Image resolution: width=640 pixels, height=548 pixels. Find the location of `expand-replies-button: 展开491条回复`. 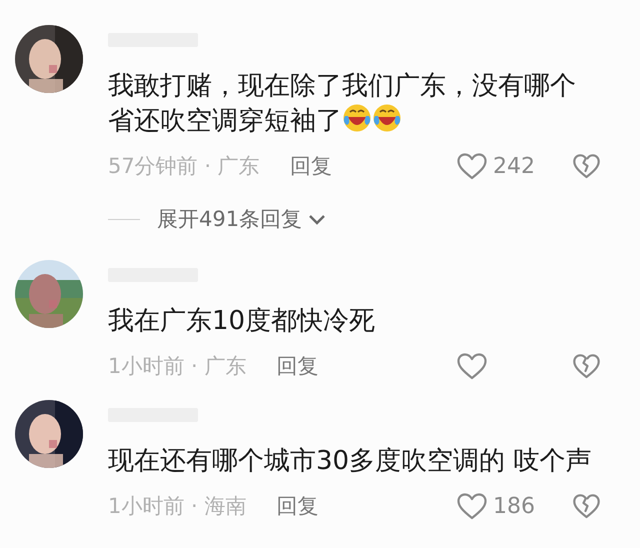

expand-replies-button: 展开491条回复 is located at coordinates (241, 219).